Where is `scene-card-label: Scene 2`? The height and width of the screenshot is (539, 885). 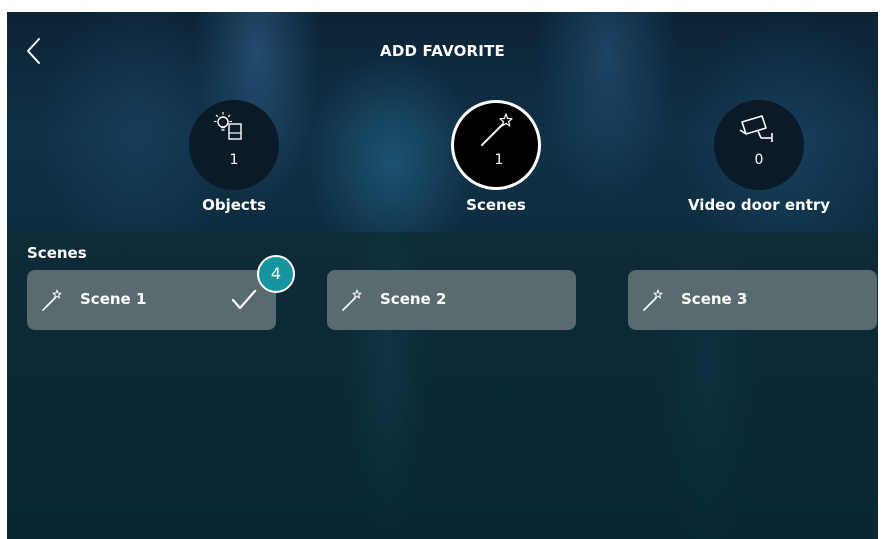
scene-card-label: Scene 2 is located at coordinates (413, 299).